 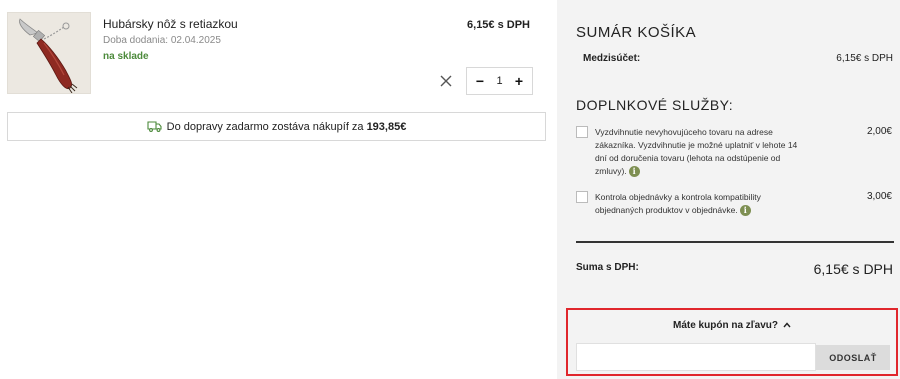 I want to click on service-price-check: 3,00€, so click(x=879, y=196).